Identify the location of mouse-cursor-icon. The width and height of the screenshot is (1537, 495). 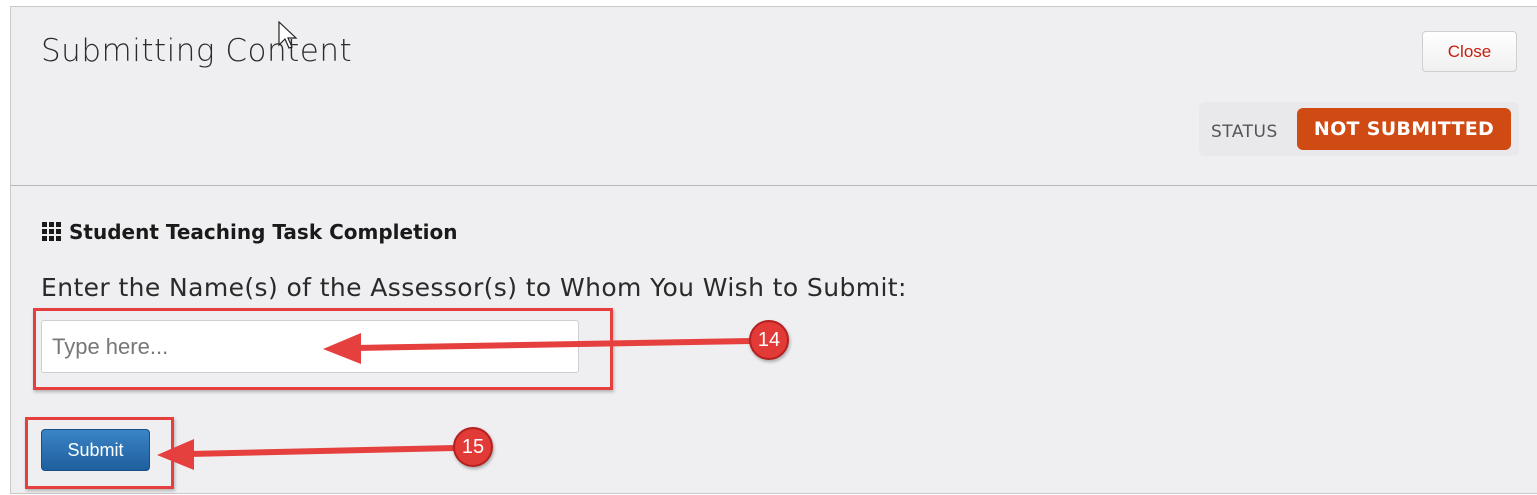
(288, 35).